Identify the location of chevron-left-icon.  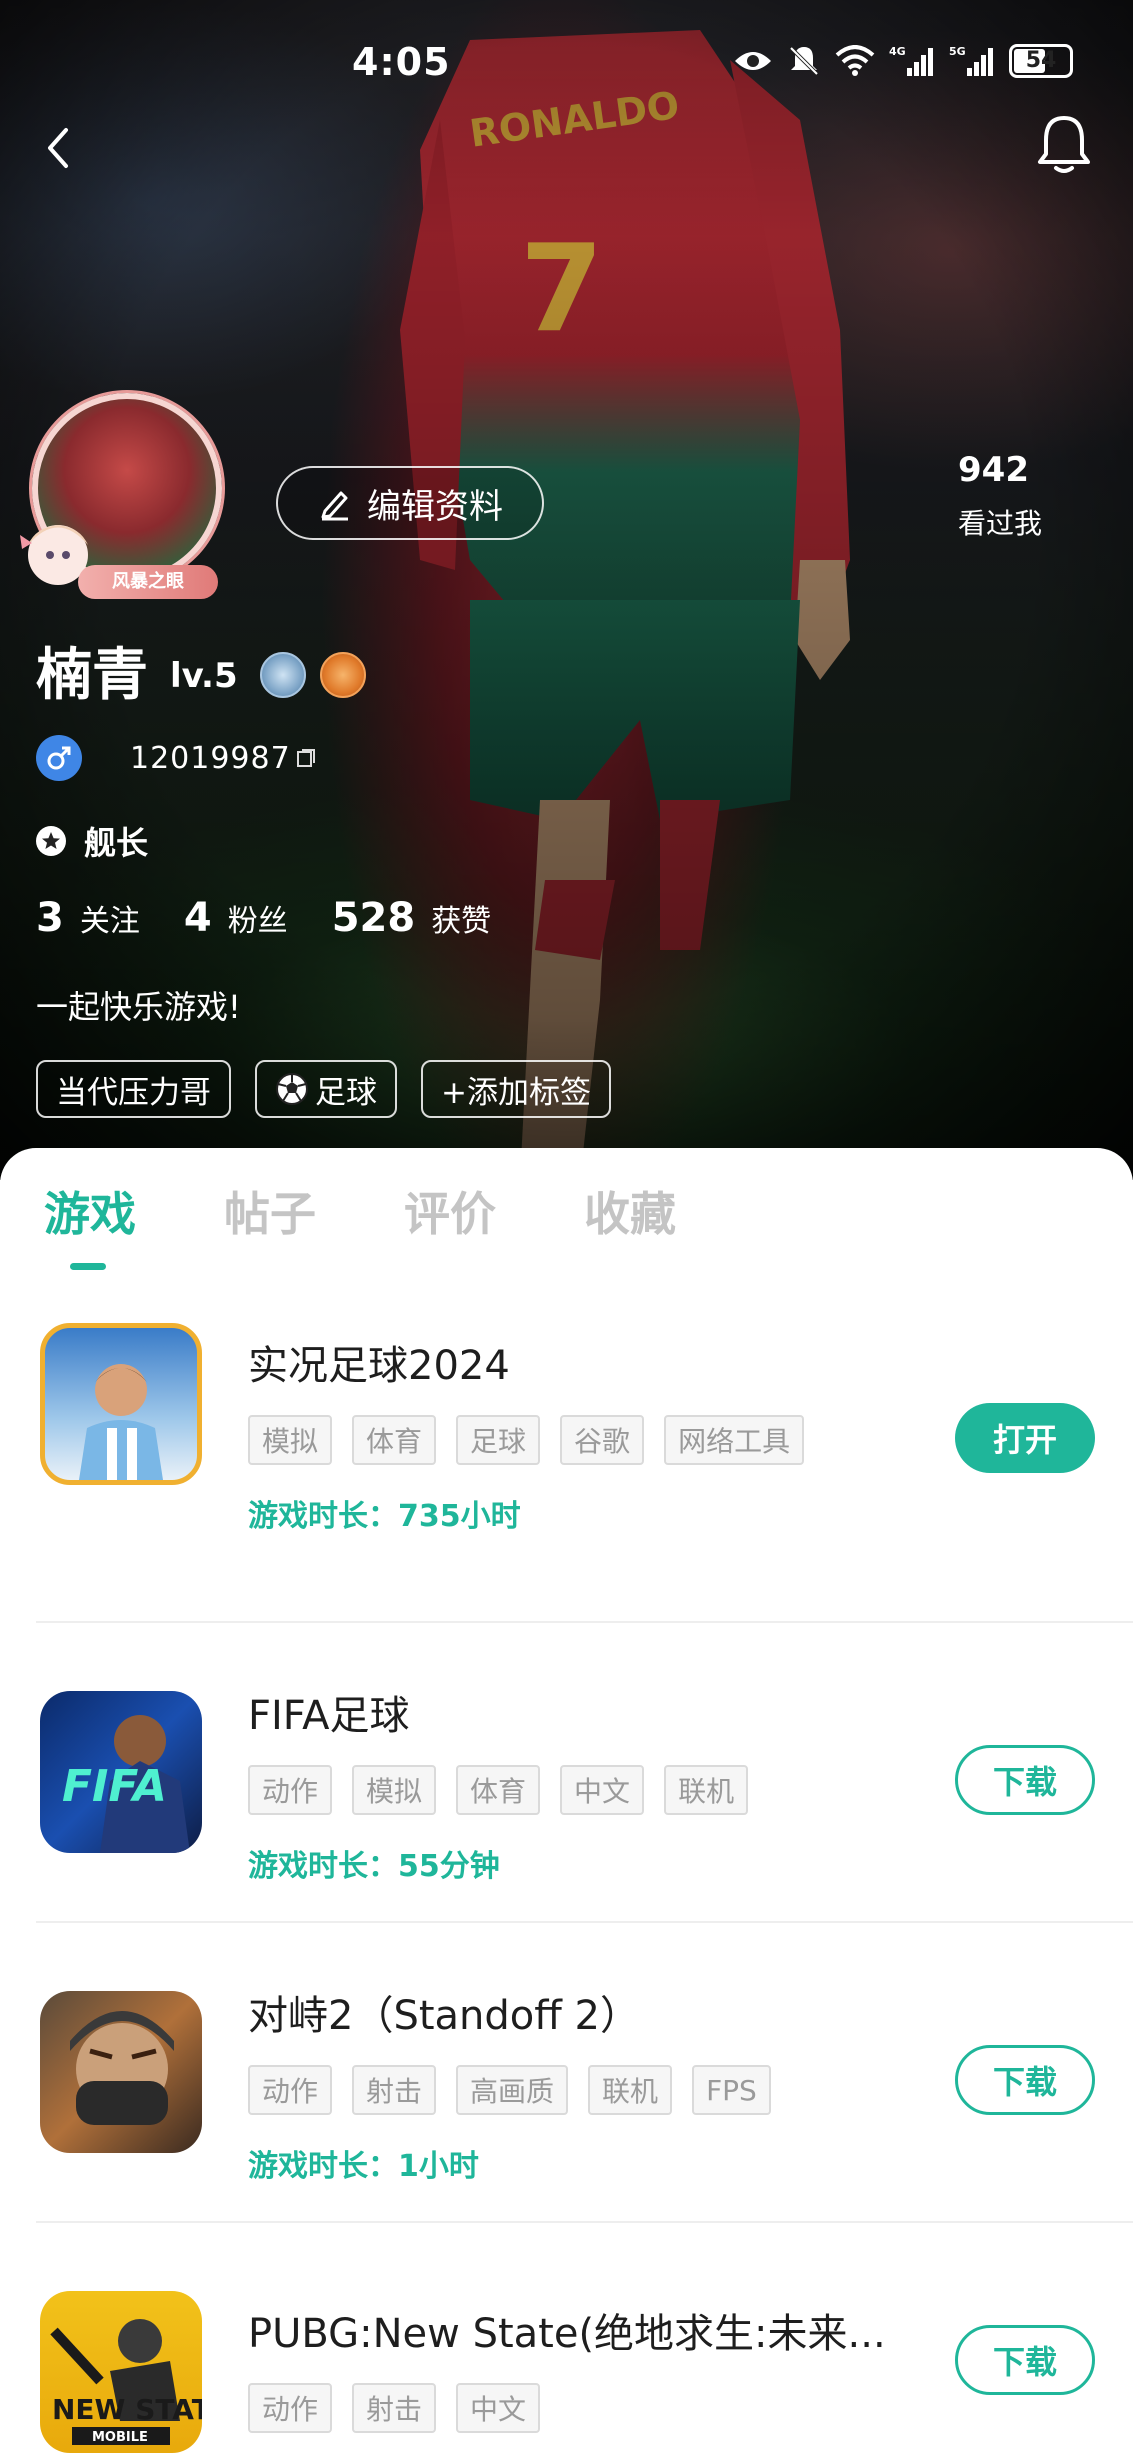
(58, 148).